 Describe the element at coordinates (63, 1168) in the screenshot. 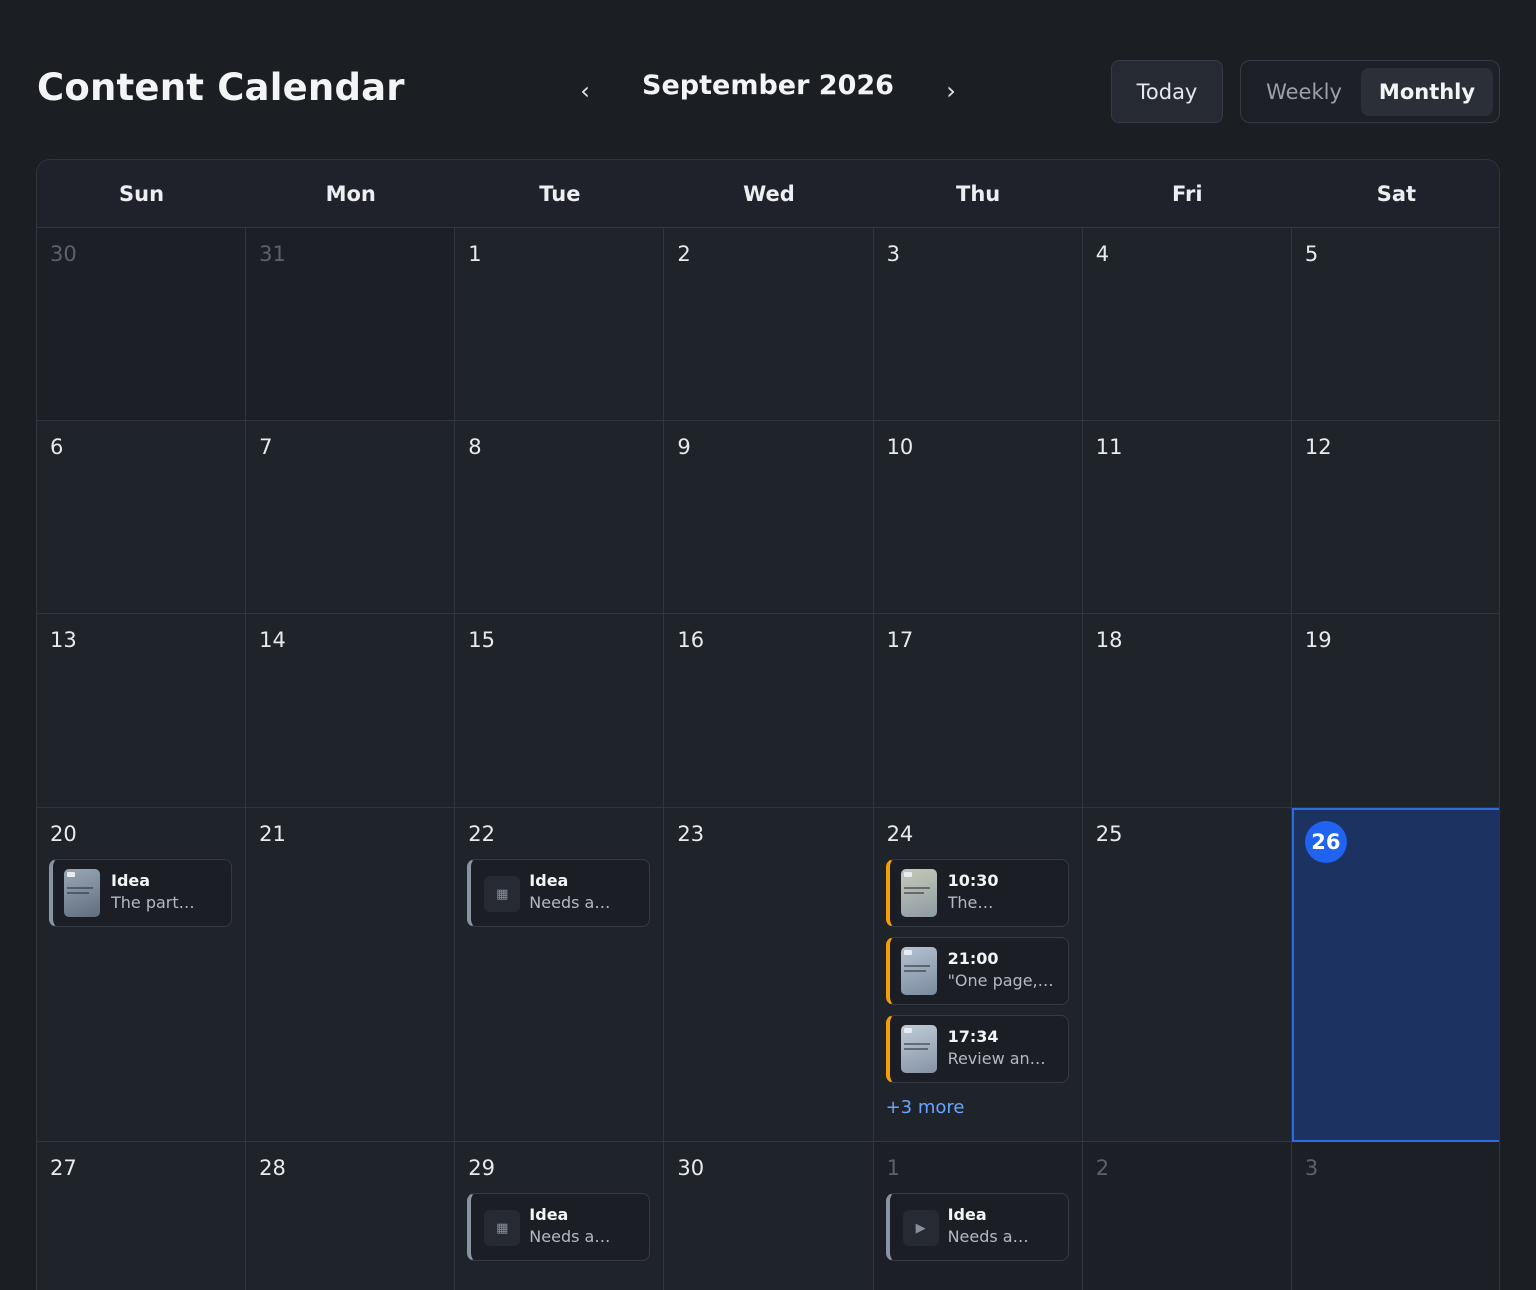

I see `day-number: 27` at that location.